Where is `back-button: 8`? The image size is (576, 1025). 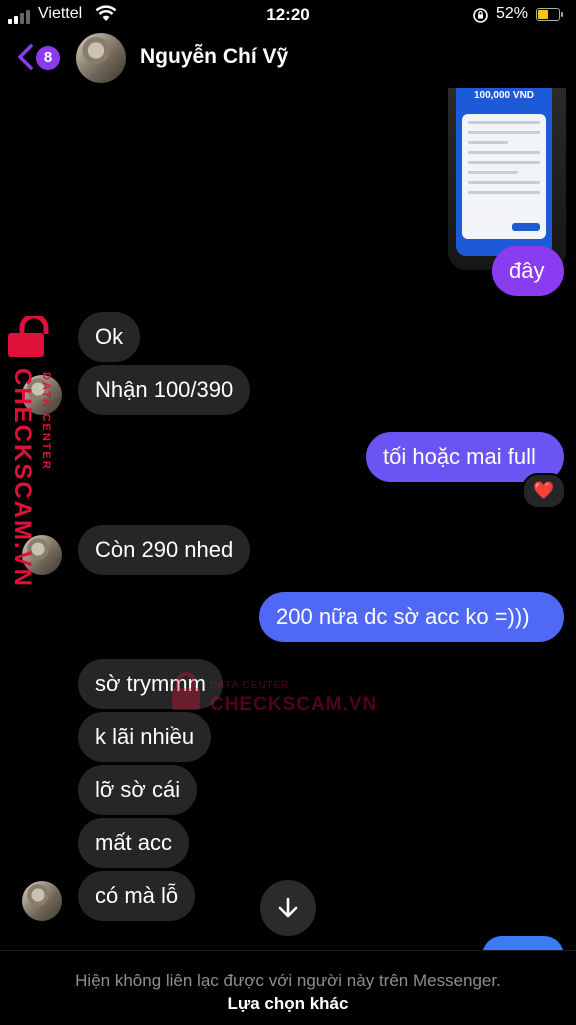
back-button: 8 is located at coordinates (42, 58).